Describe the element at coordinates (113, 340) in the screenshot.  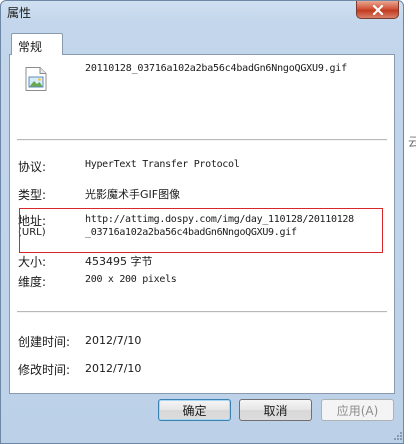
I see `created-value: 2012/7/10` at that location.